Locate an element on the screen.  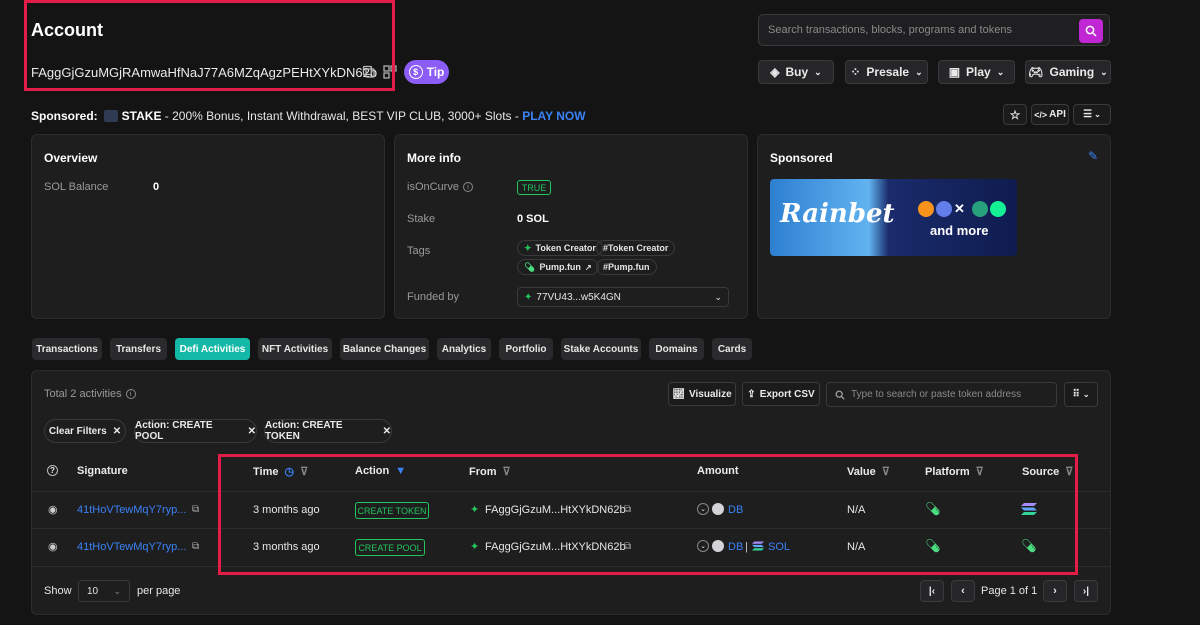
tab-stake-accounts: Stake Accounts is located at coordinates (601, 349).